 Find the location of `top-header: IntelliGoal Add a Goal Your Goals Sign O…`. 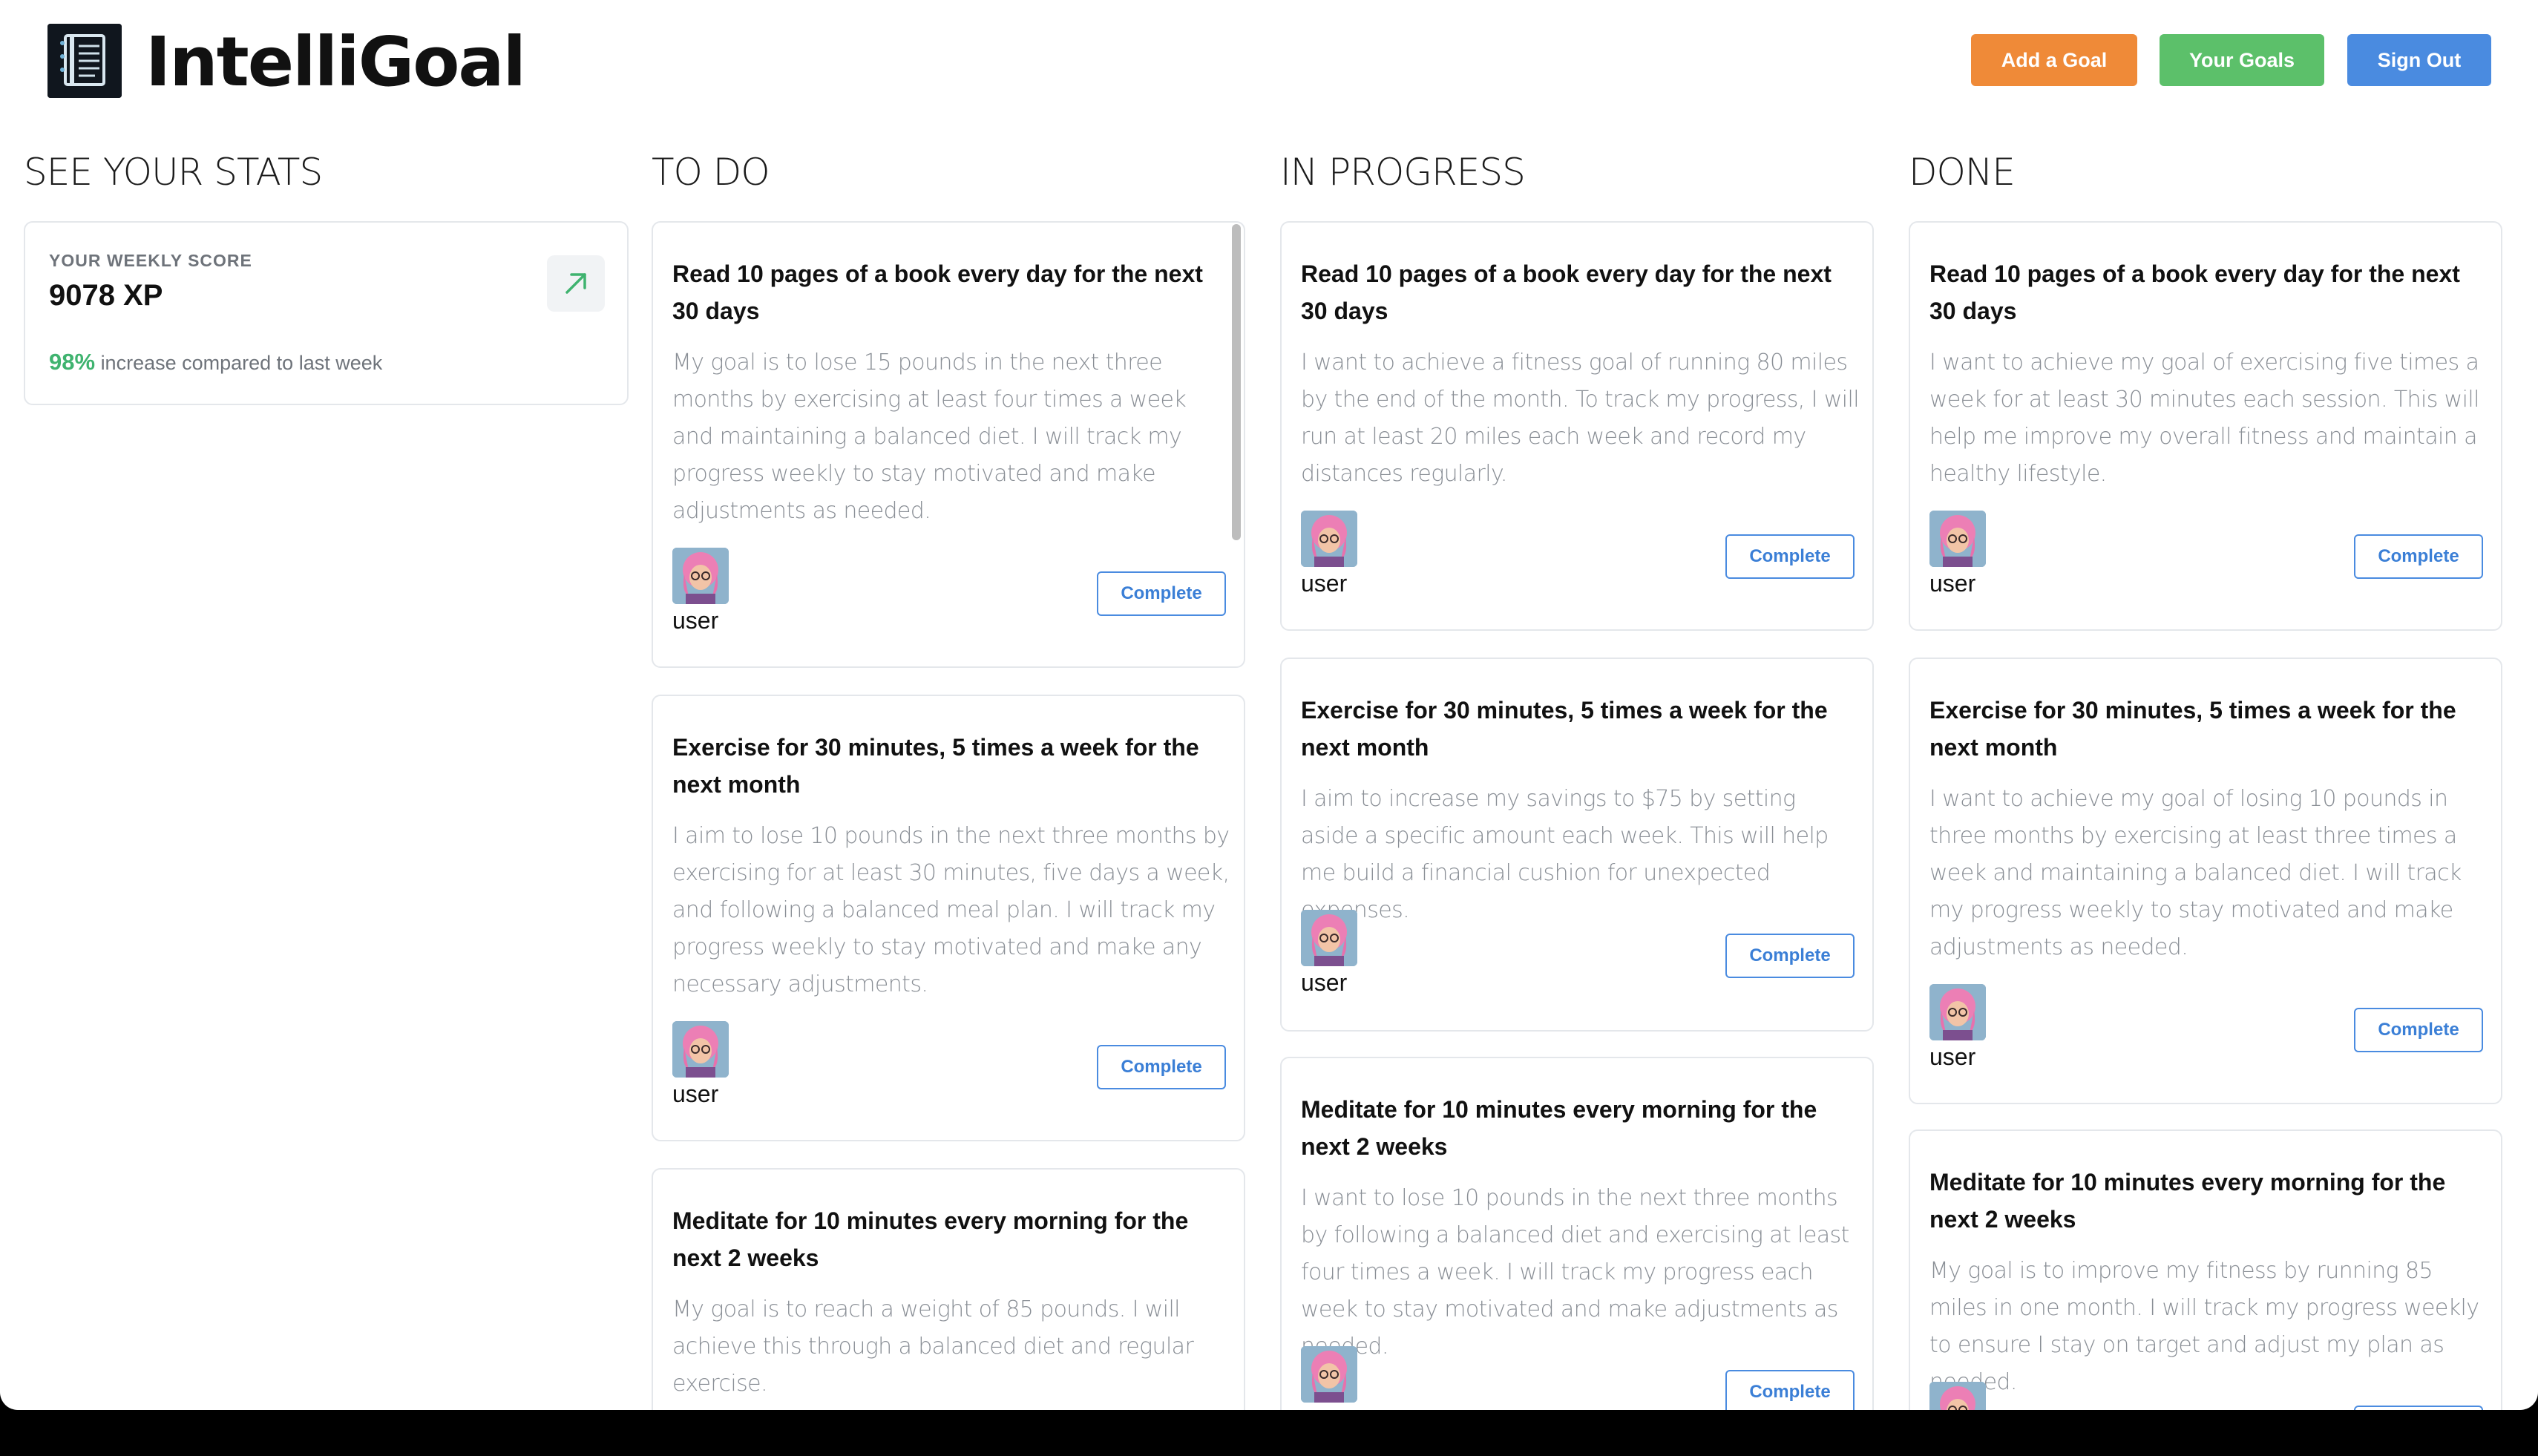

top-header: IntelliGoal Add a Goal Your Goals Sign O… is located at coordinates (1269, 63).